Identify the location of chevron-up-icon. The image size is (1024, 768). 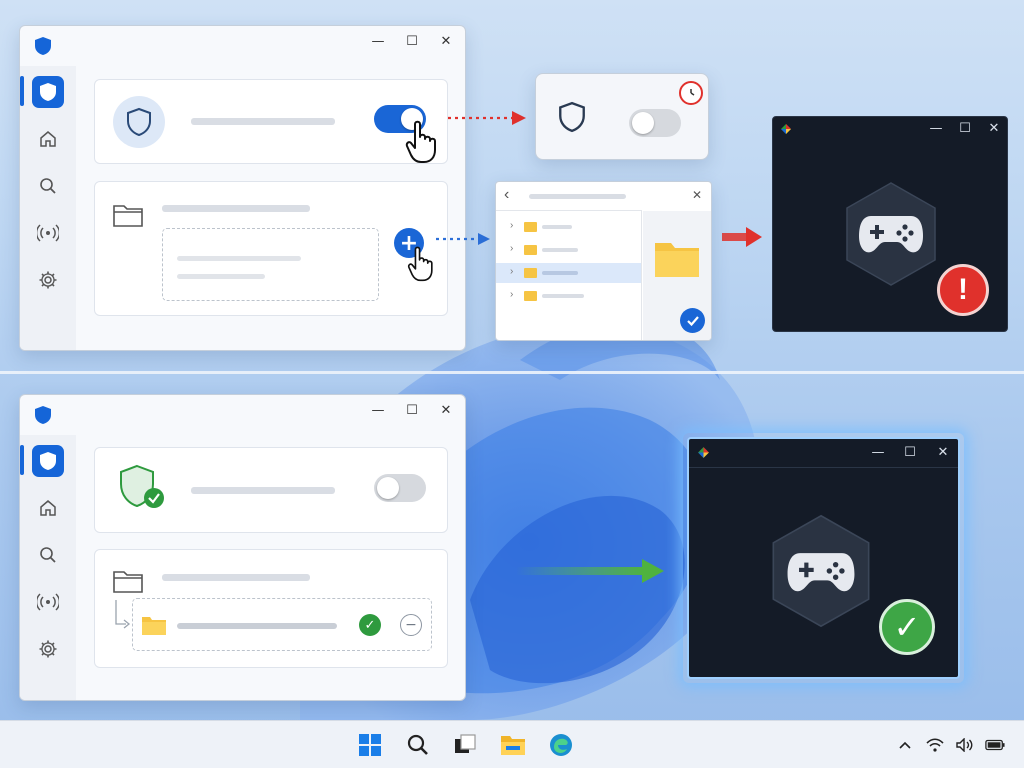
(905, 745).